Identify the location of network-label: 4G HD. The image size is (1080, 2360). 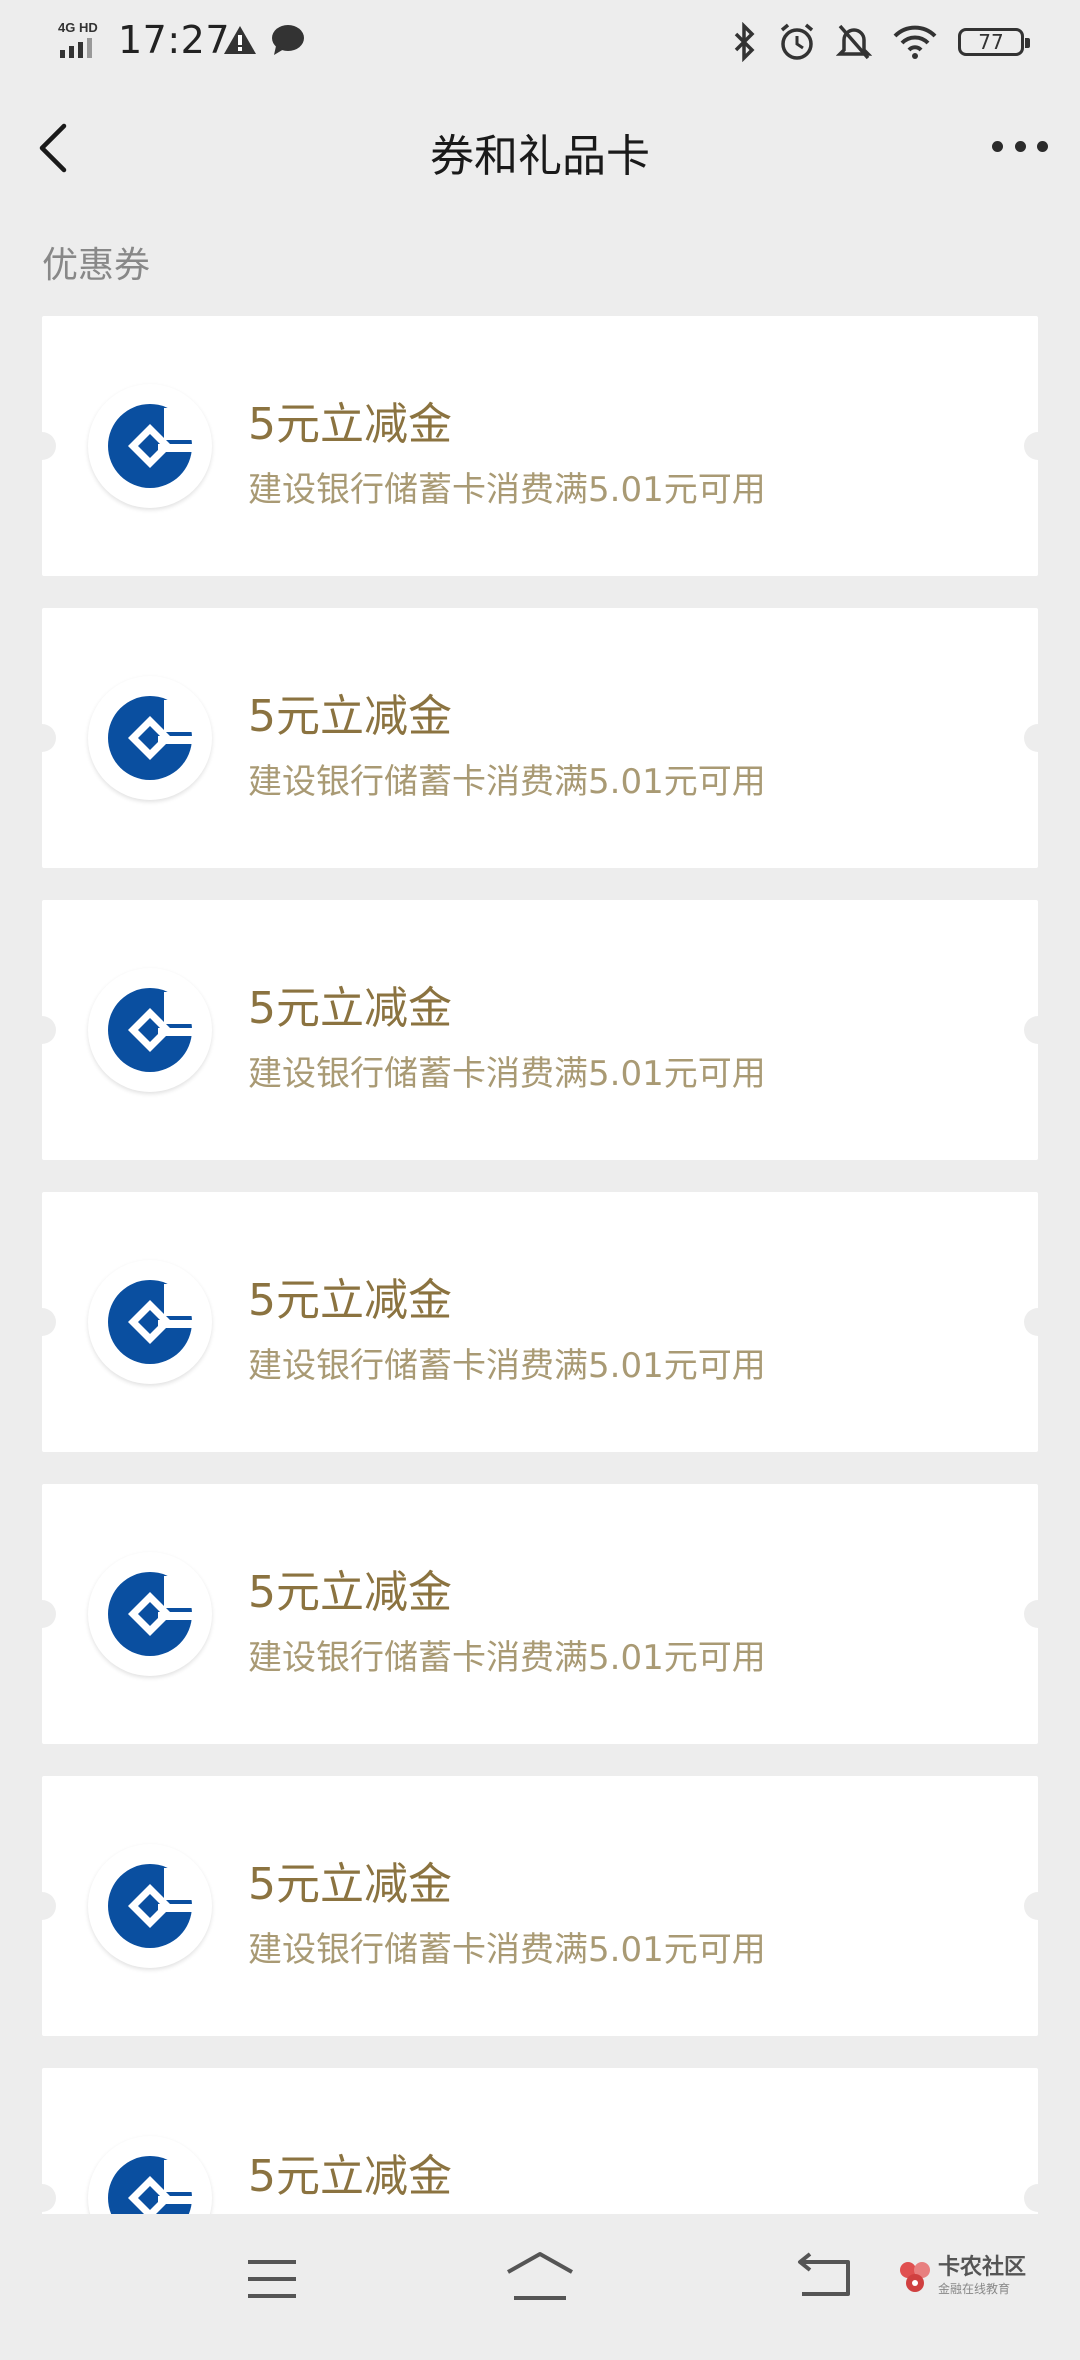
(78, 27).